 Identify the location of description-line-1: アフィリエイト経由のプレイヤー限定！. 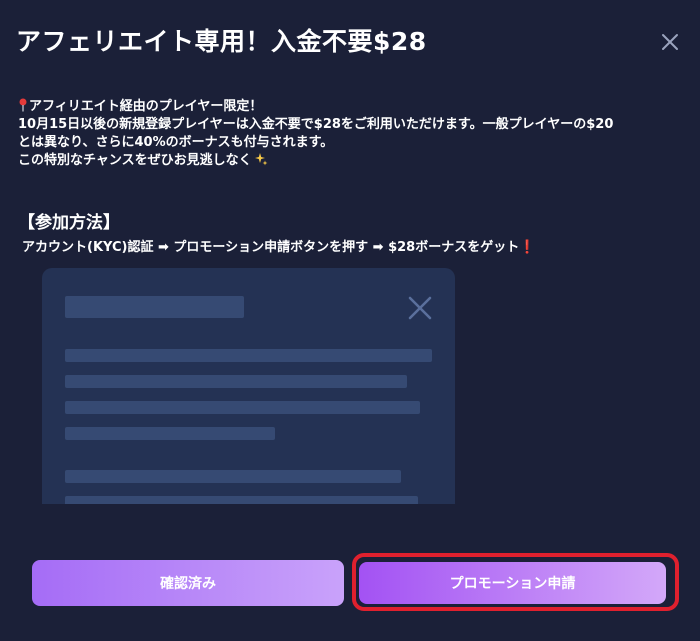
(353, 107).